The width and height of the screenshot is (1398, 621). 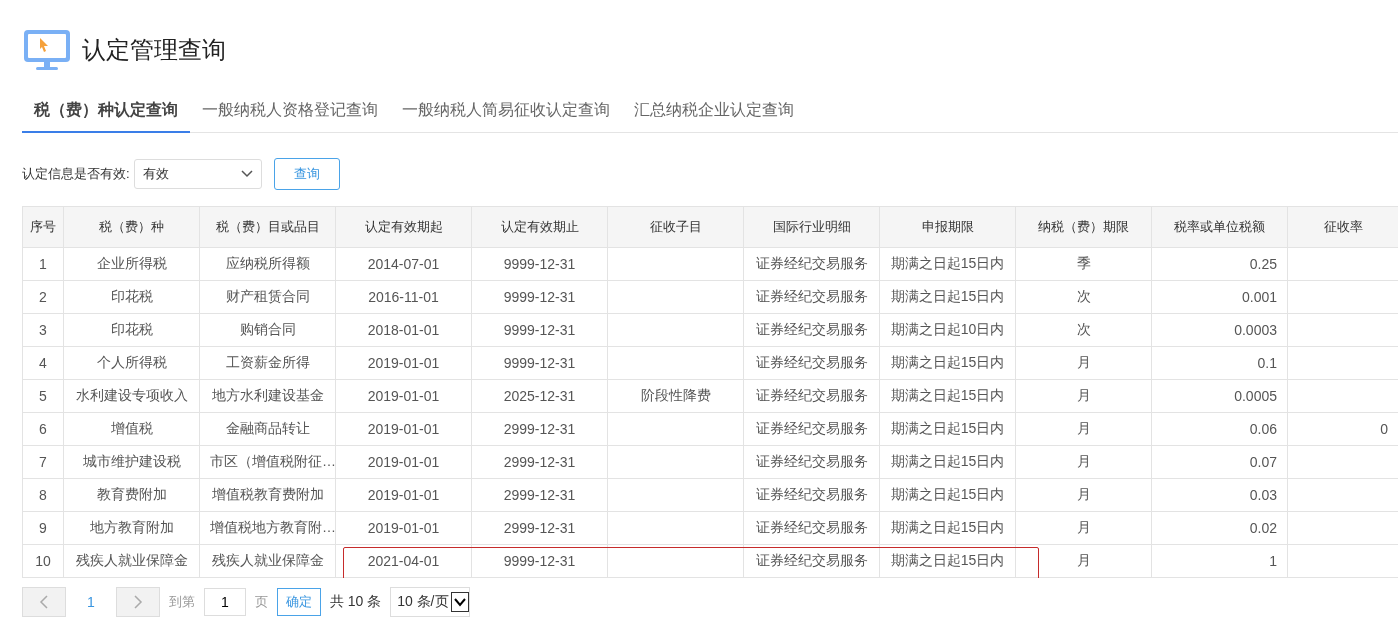 I want to click on tab: 一般纳税人简易征收认定查询, so click(x=506, y=113).